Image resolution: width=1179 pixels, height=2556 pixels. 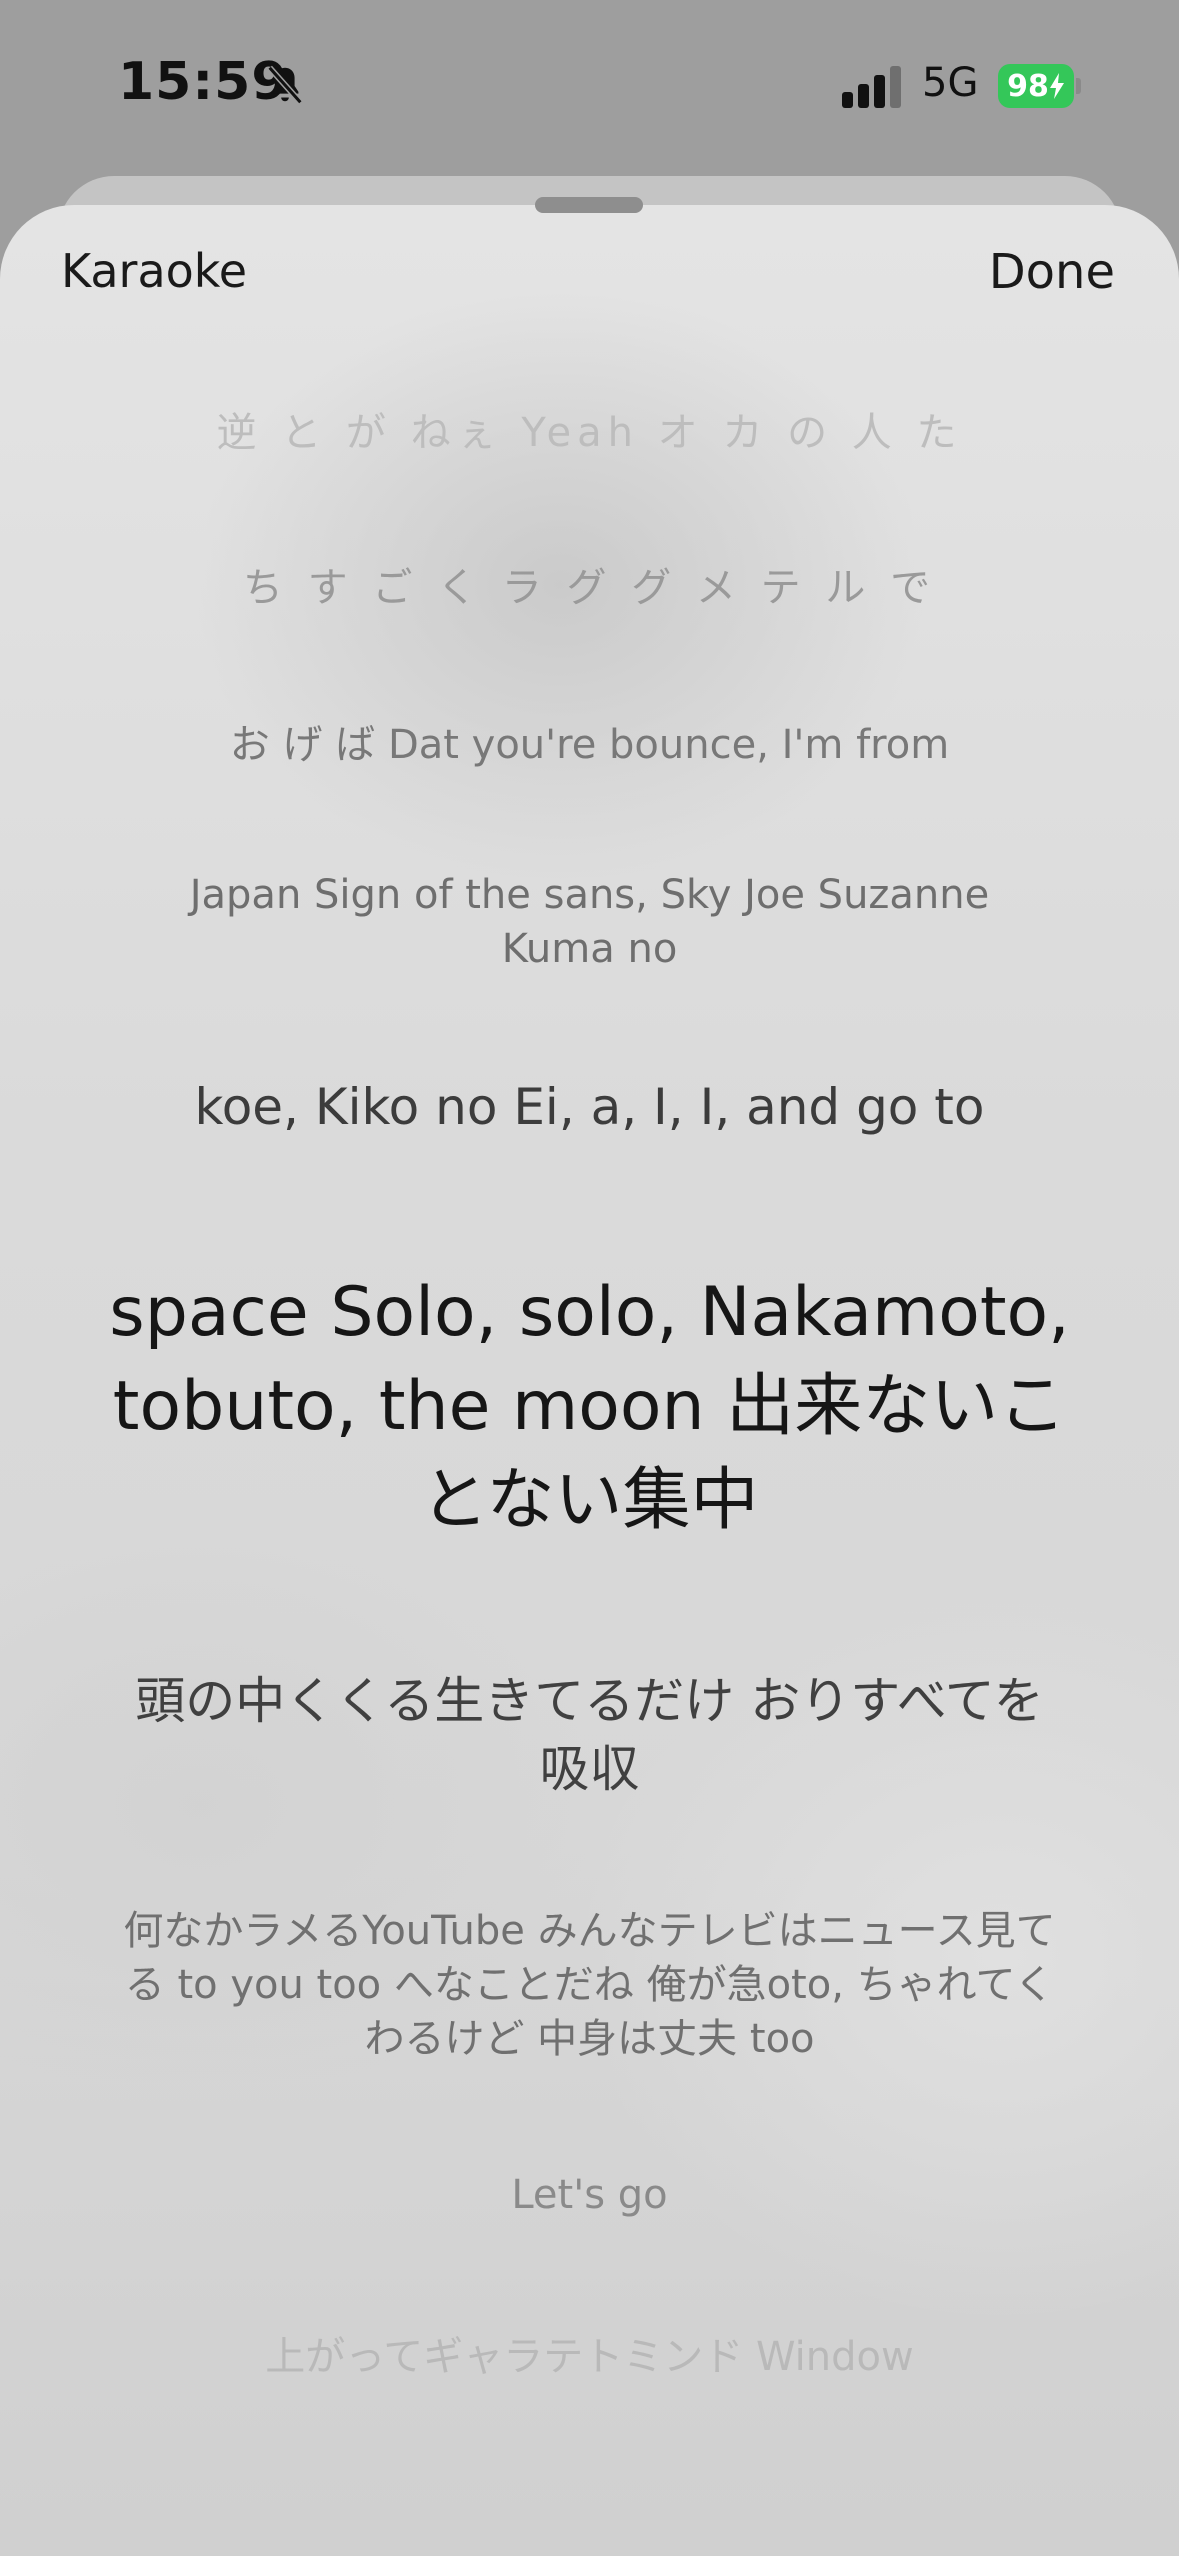 I want to click on sheet-grabber, so click(x=589, y=205).